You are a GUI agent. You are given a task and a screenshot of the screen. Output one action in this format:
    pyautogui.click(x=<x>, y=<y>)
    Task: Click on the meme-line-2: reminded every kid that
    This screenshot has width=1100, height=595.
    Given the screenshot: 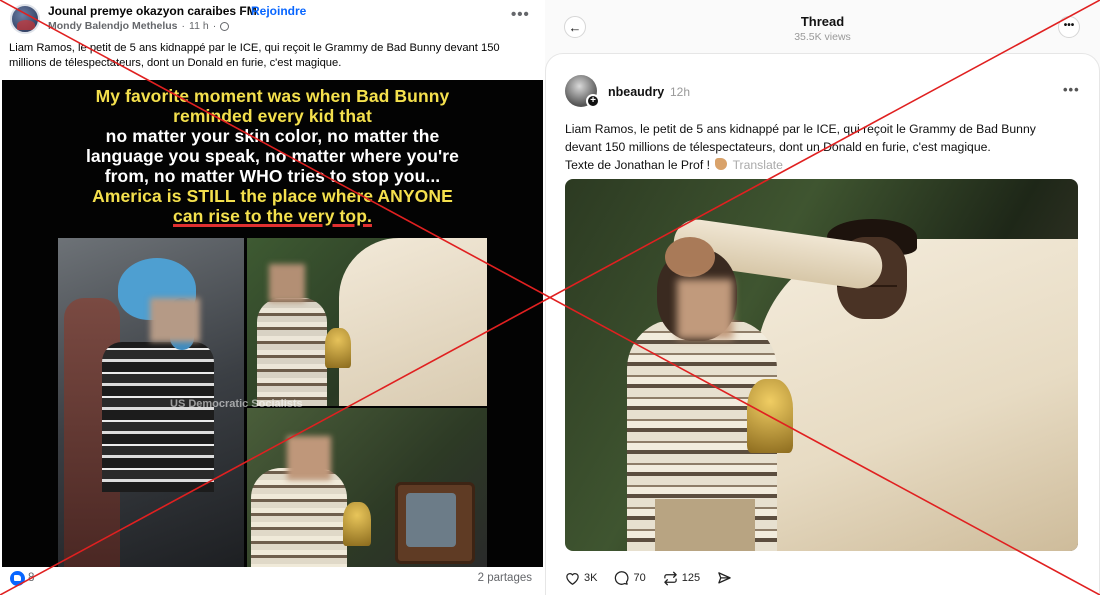 What is the action you would take?
    pyautogui.click(x=272, y=116)
    